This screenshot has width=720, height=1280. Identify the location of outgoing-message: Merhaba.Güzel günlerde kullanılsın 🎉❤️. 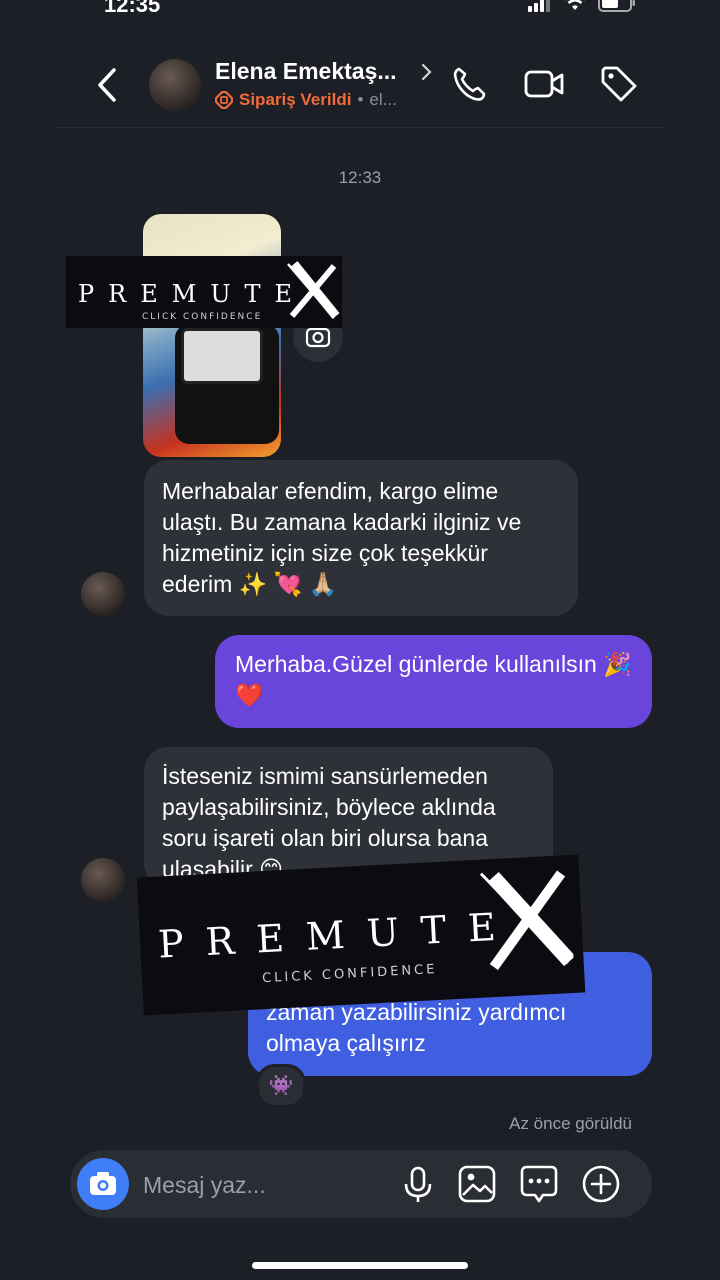
(433, 681).